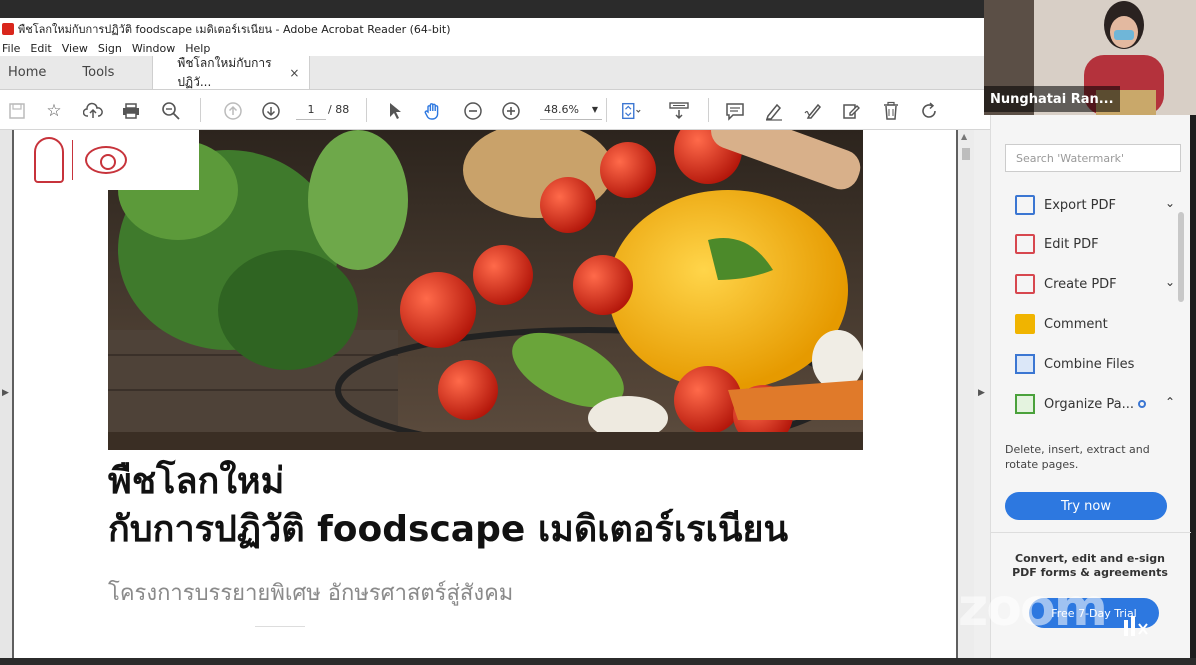 The image size is (1196, 665). I want to click on tab-home: Home, so click(30, 72).